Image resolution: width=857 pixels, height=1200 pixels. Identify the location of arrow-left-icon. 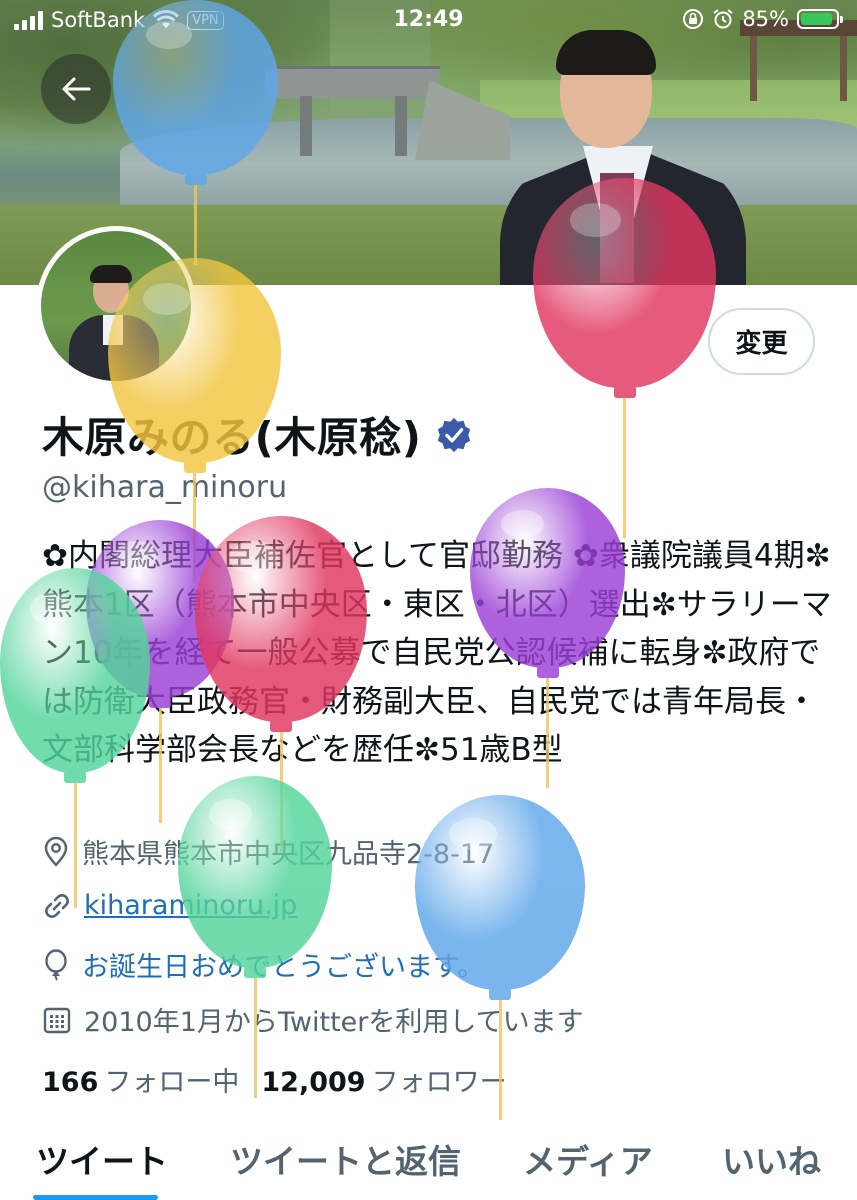
(76, 89).